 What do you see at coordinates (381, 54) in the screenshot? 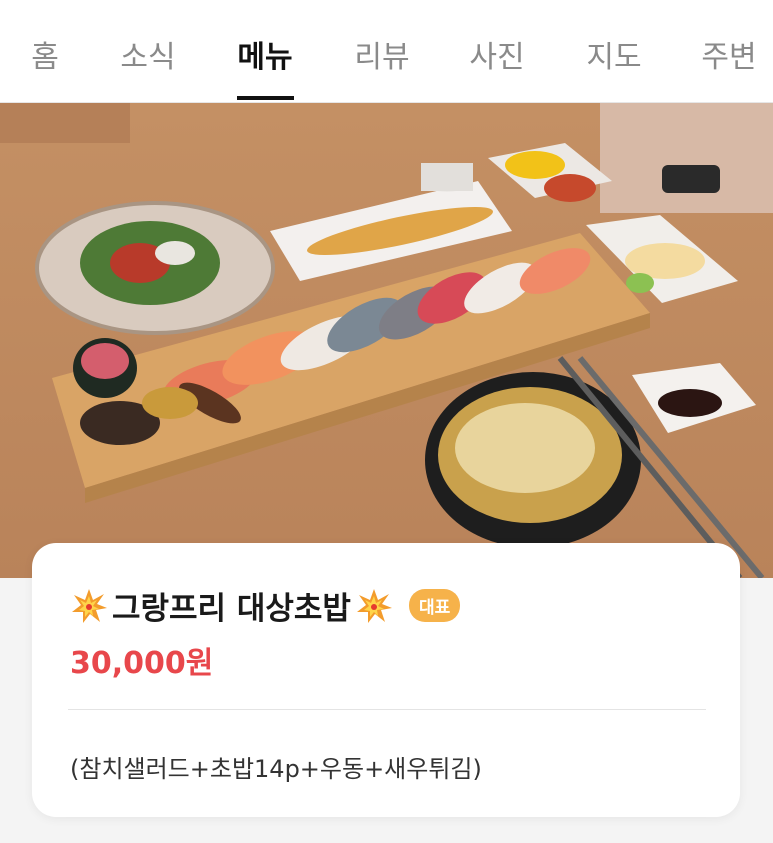
I see `tab-reviews: 리뷰` at bounding box center [381, 54].